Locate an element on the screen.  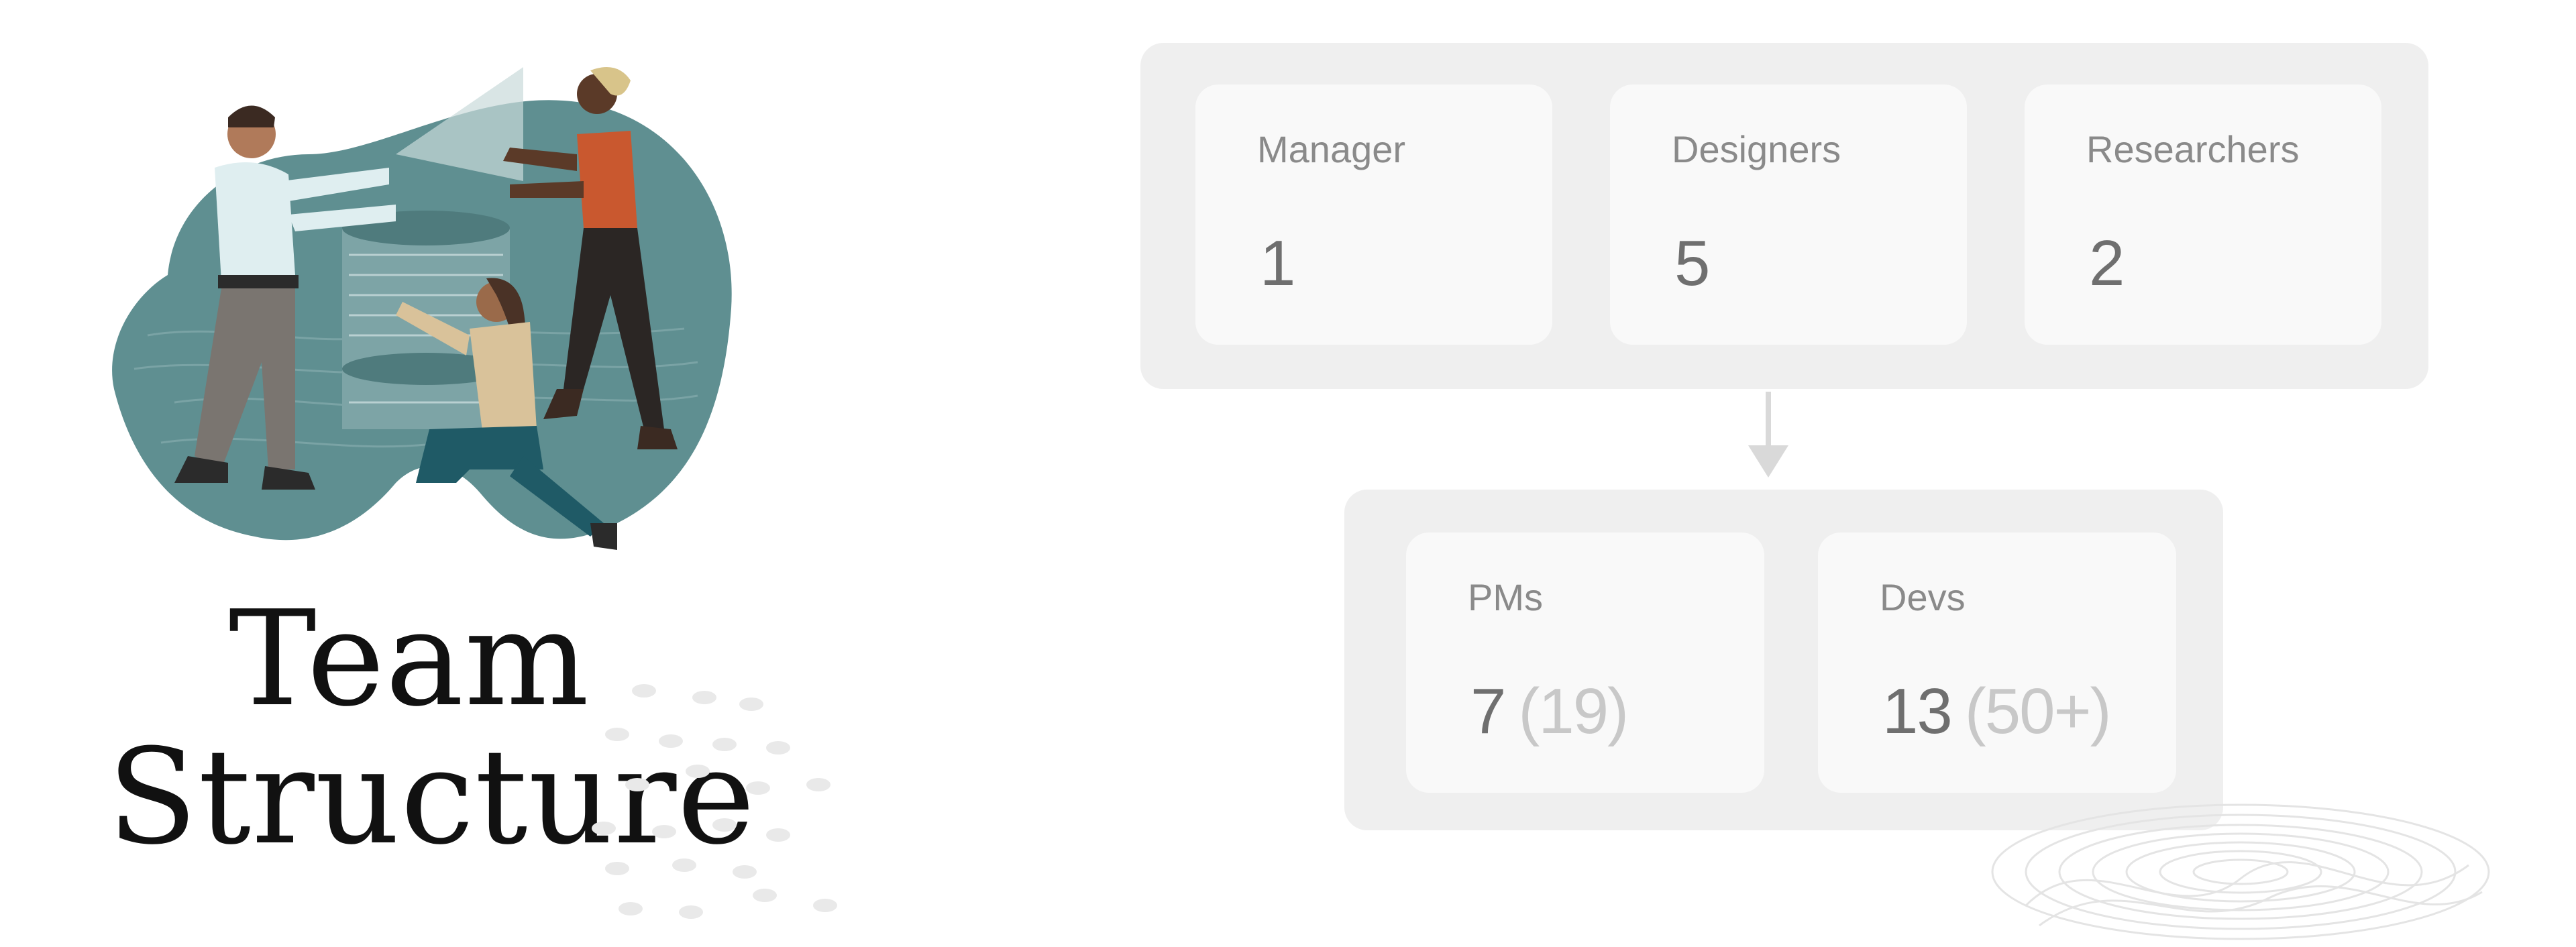
fingerprint-decoration is located at coordinates (2240, 872).